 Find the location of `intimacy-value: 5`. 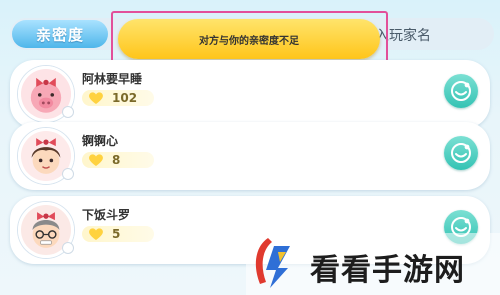

intimacy-value: 5 is located at coordinates (116, 234).